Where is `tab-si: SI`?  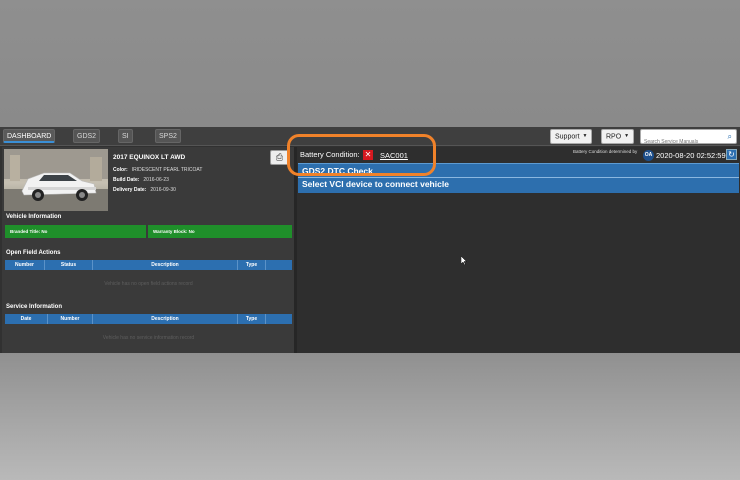 tab-si: SI is located at coordinates (125, 136).